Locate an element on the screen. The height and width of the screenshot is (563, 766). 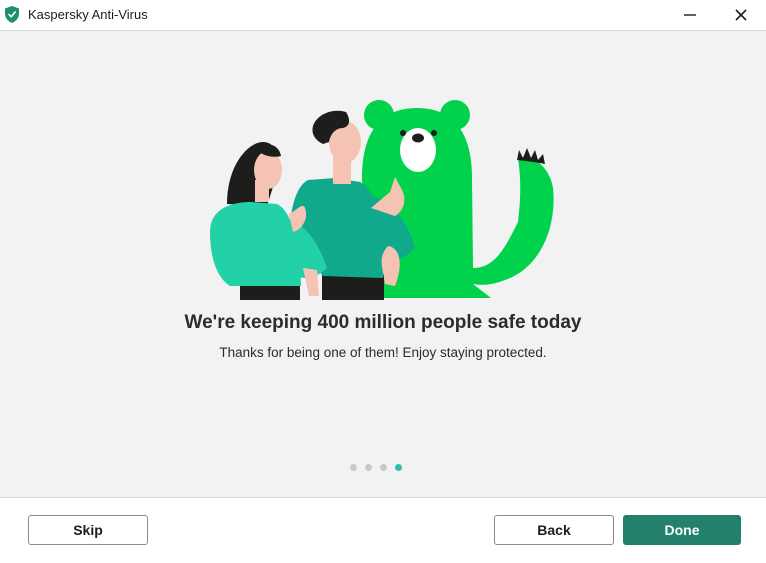
kaspersky-shield-icon is located at coordinates (12, 14).